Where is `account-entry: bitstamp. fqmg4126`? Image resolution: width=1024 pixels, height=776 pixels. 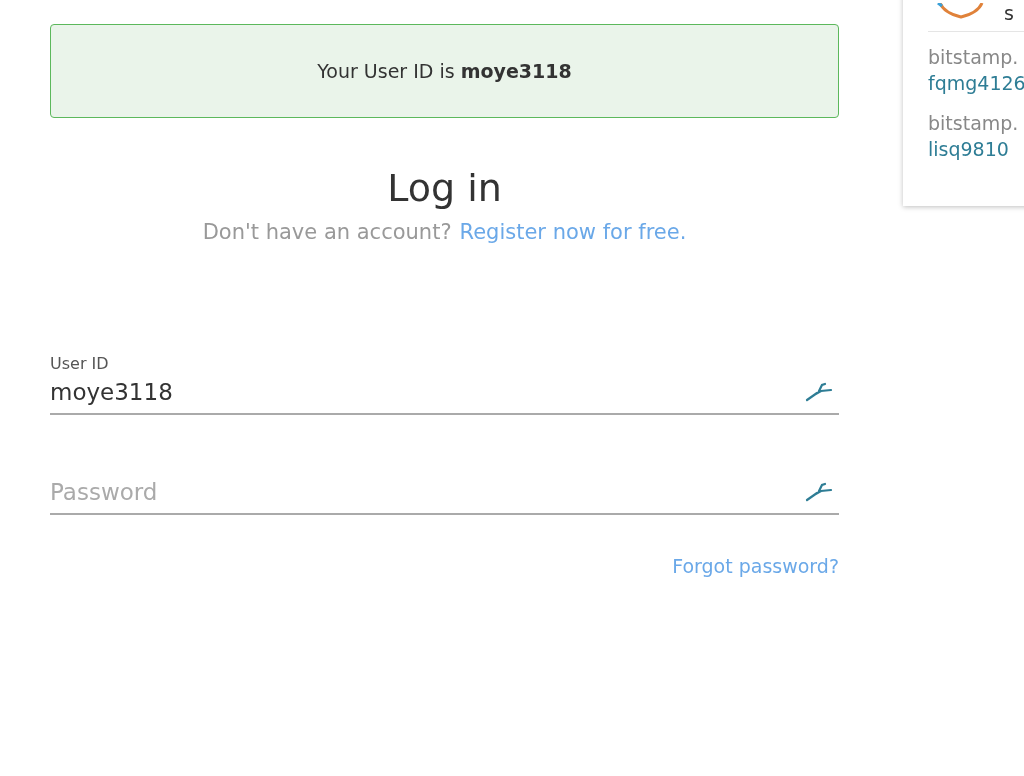 account-entry: bitstamp. fqmg4126 is located at coordinates (976, 70).